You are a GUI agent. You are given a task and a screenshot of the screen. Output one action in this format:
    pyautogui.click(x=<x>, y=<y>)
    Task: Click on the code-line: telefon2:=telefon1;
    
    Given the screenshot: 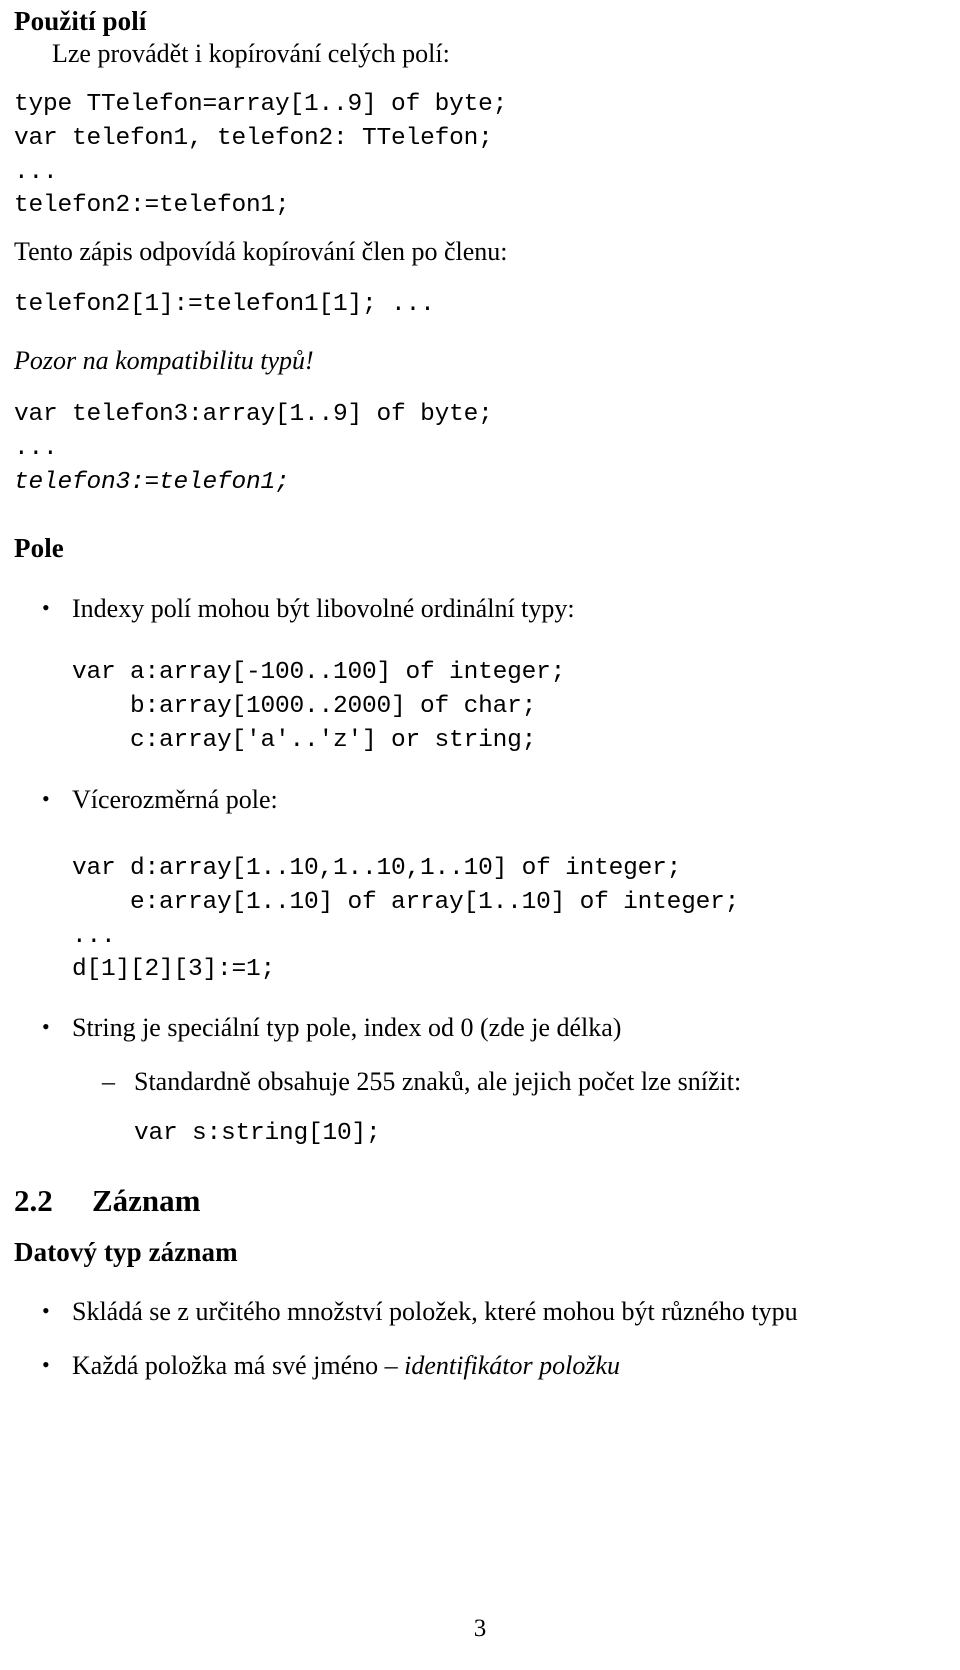 What is the action you would take?
    pyautogui.click(x=152, y=206)
    